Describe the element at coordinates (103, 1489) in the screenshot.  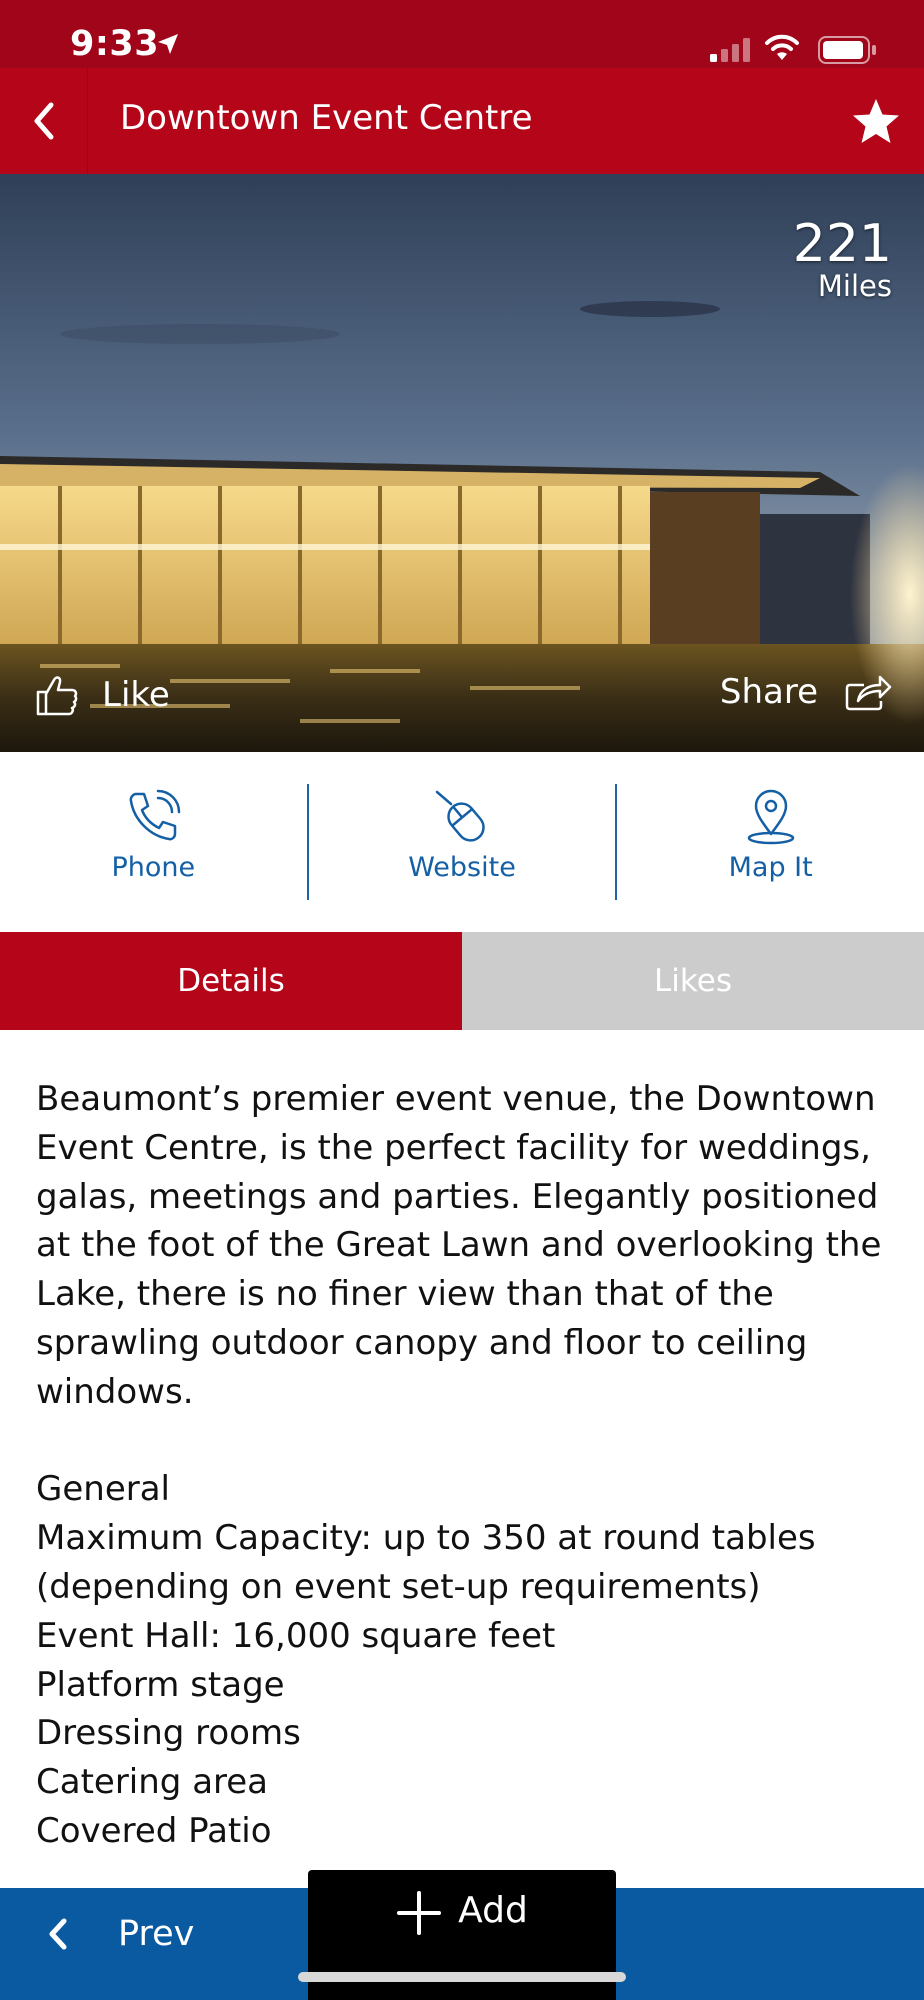
I see `details-line: General` at that location.